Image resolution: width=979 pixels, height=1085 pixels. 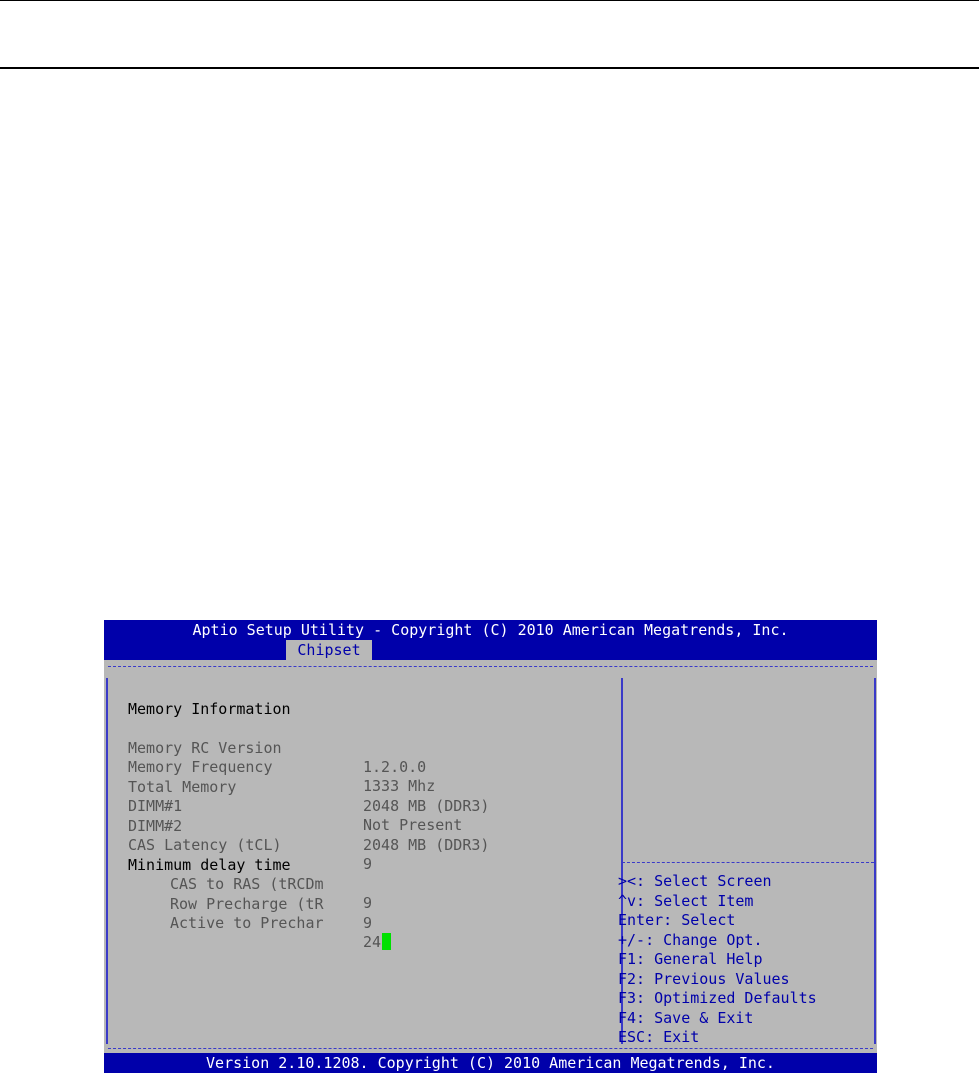 I want to click on help-key-select-item: ^v: Select Item, so click(x=686, y=901).